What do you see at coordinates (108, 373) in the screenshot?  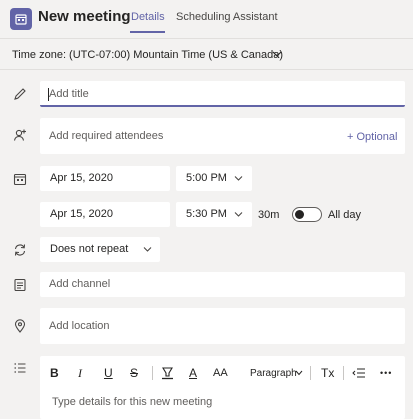 I see `underline-button: U` at bounding box center [108, 373].